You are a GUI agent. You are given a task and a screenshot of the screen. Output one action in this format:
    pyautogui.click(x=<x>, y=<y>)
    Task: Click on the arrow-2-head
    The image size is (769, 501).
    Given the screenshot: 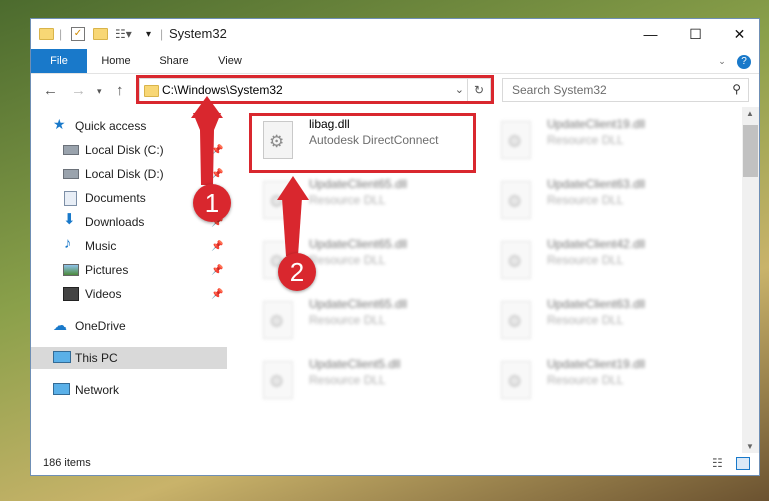 What is the action you would take?
    pyautogui.click(x=293, y=188)
    